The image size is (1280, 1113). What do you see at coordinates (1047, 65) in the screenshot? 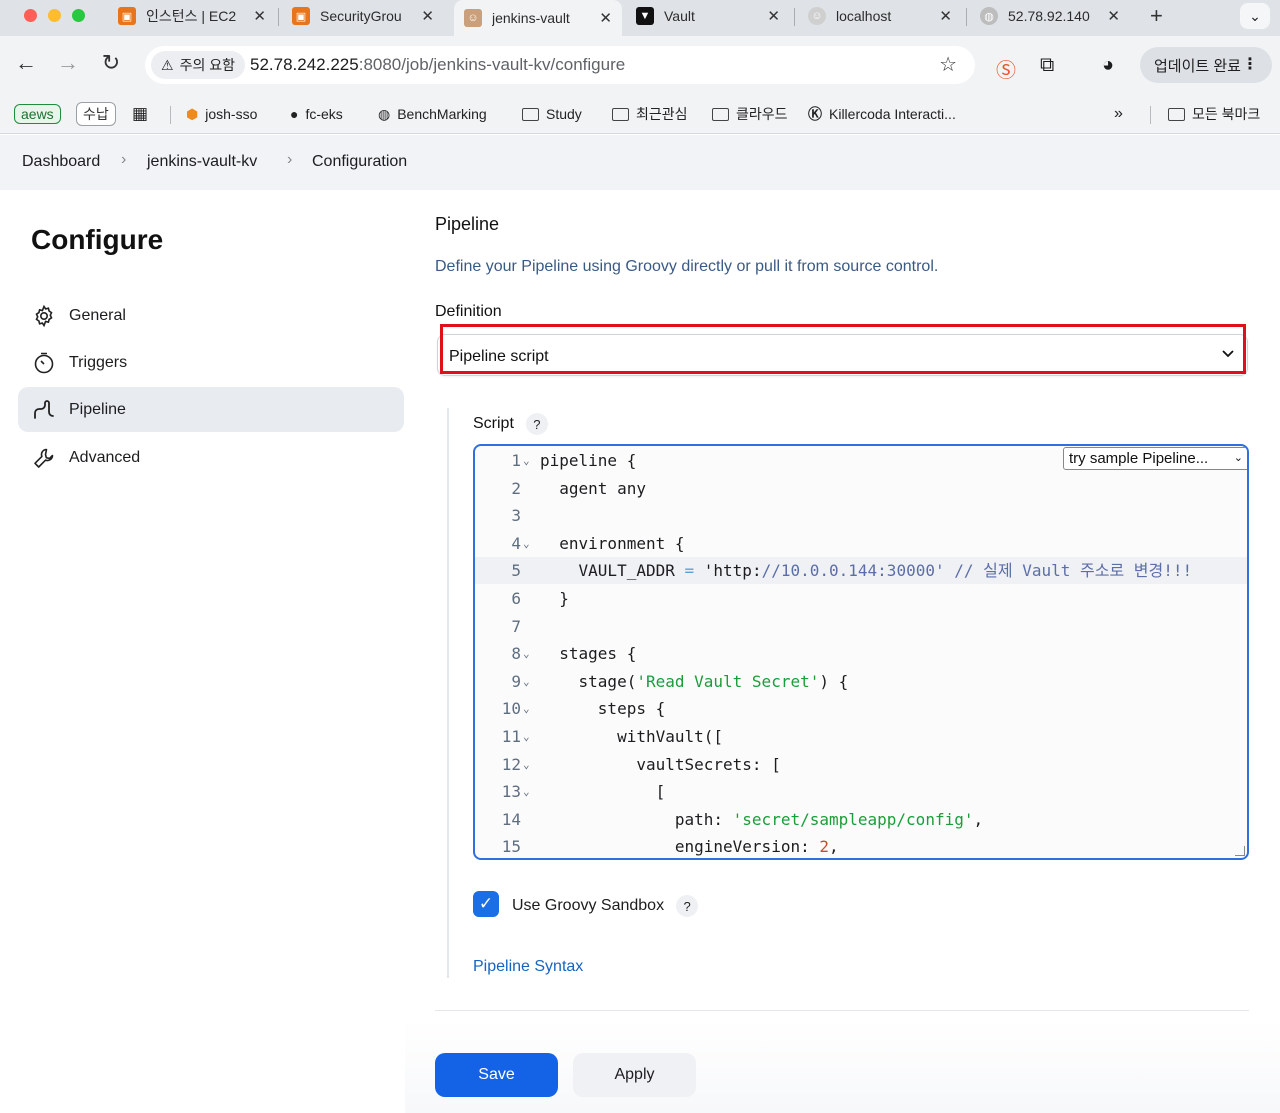
I see `extensions-puzzle-icon: ⧉` at bounding box center [1047, 65].